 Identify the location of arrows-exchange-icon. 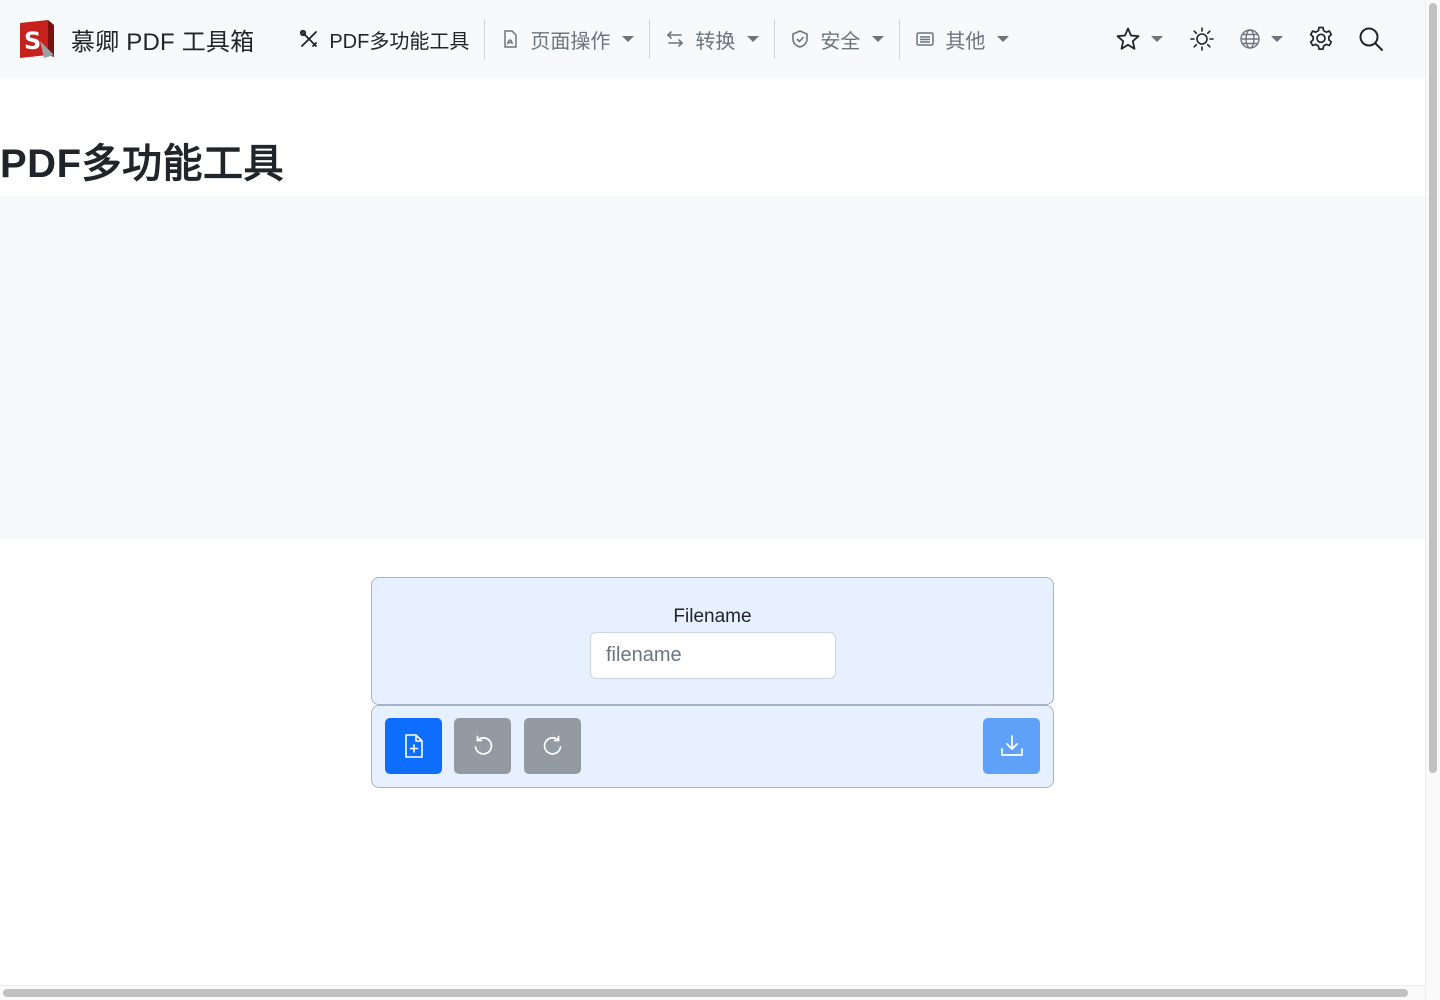
(675, 39).